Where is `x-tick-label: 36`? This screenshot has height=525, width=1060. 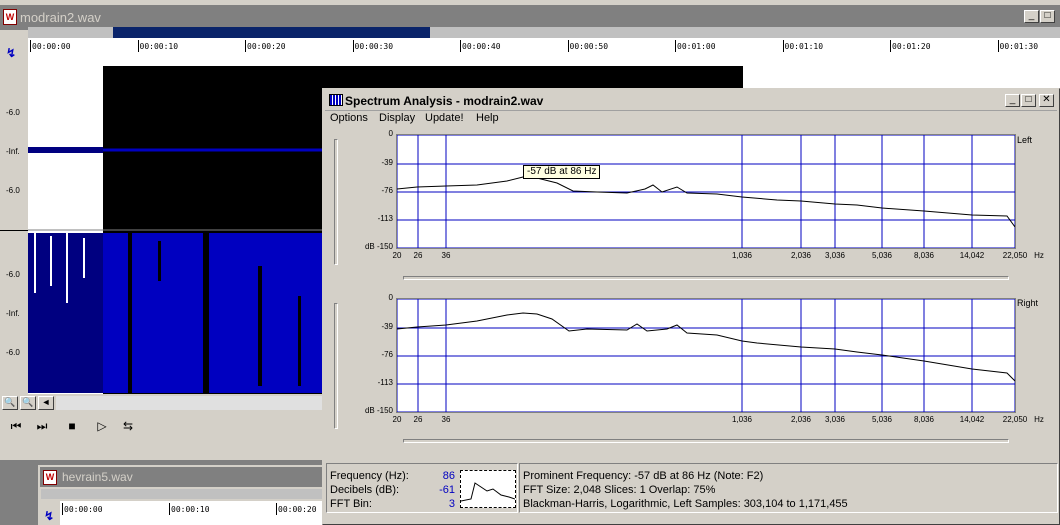
x-tick-label: 36 is located at coordinates (446, 419).